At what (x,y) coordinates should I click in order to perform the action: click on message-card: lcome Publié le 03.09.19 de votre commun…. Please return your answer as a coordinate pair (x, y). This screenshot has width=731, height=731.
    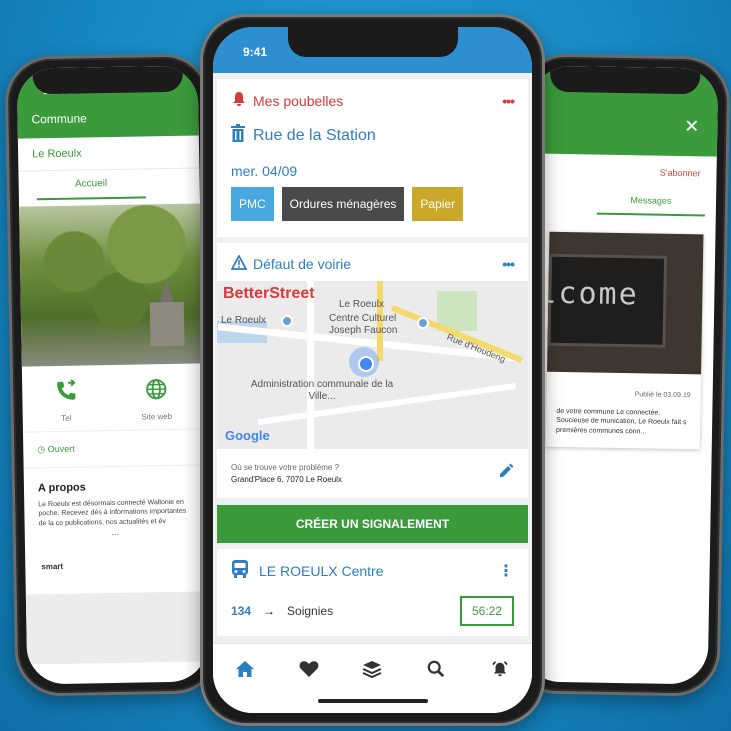
    Looking at the image, I should click on (624, 340).